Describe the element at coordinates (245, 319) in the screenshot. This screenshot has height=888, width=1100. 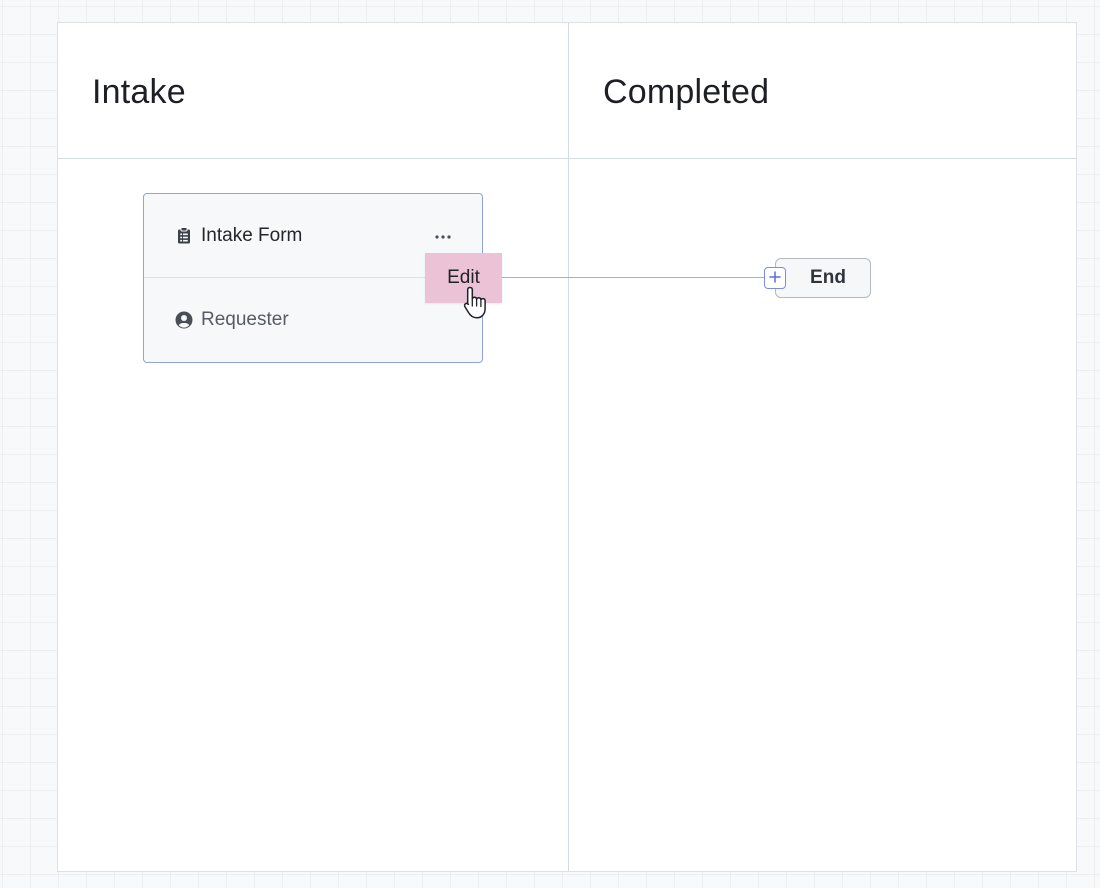
I see `card-role-label: Requester` at that location.